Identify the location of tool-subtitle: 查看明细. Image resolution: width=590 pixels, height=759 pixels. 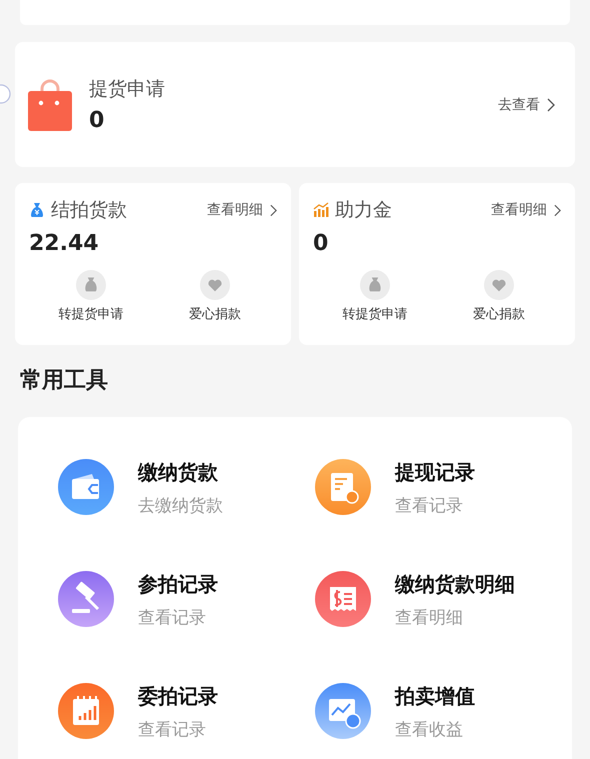
(429, 618).